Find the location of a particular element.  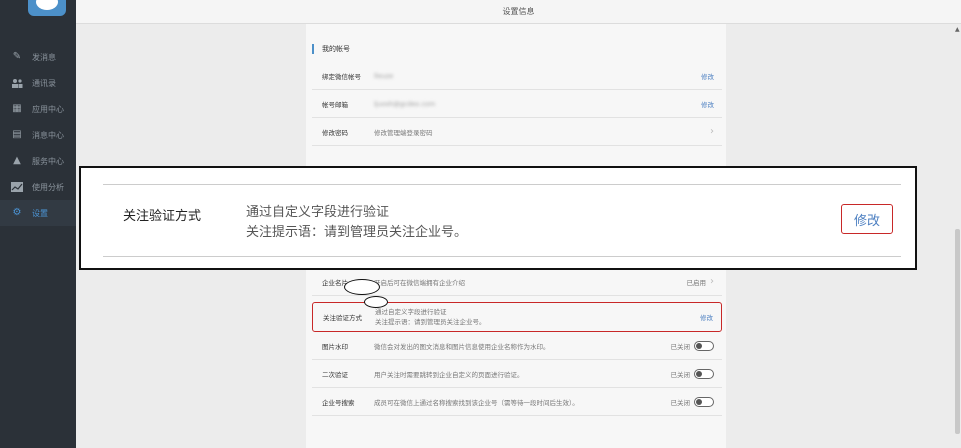

sidebar: ✎ 发消息 通讯录 ▦ 应用中心 ▤ 消息中心 ▲ 服务中心 使用分析 ⚙ 设置 is located at coordinates (38, 224).